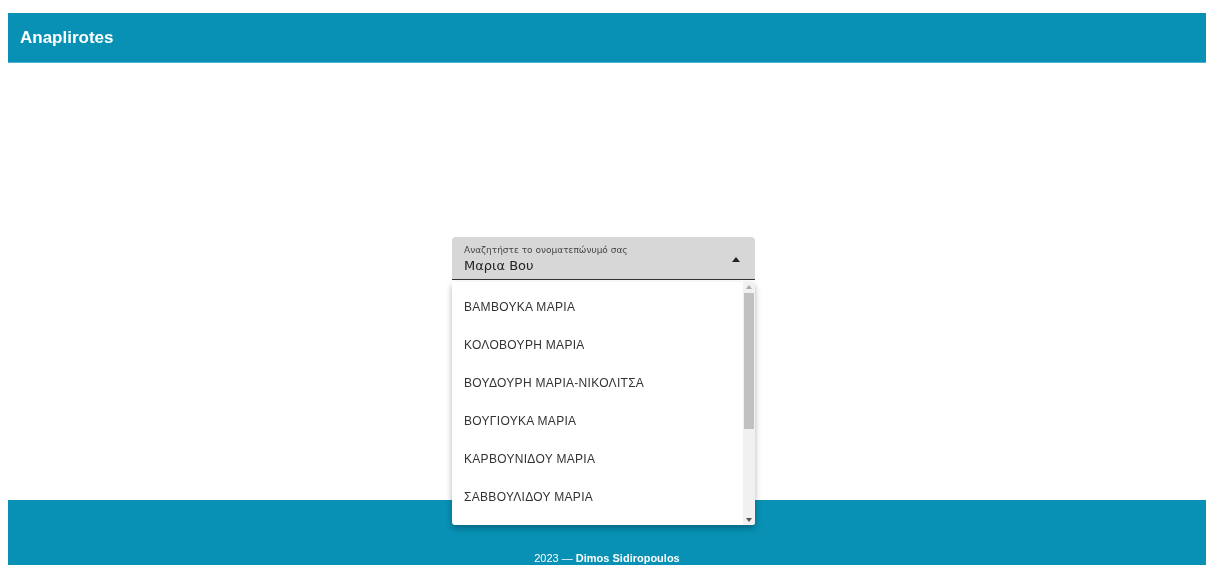 The height and width of the screenshot is (565, 1206). What do you see at coordinates (597, 345) in the screenshot?
I see `dropdown-option: ΚΟΛΟΒΟΥΡΗ ΜΑΡΙΑ` at bounding box center [597, 345].